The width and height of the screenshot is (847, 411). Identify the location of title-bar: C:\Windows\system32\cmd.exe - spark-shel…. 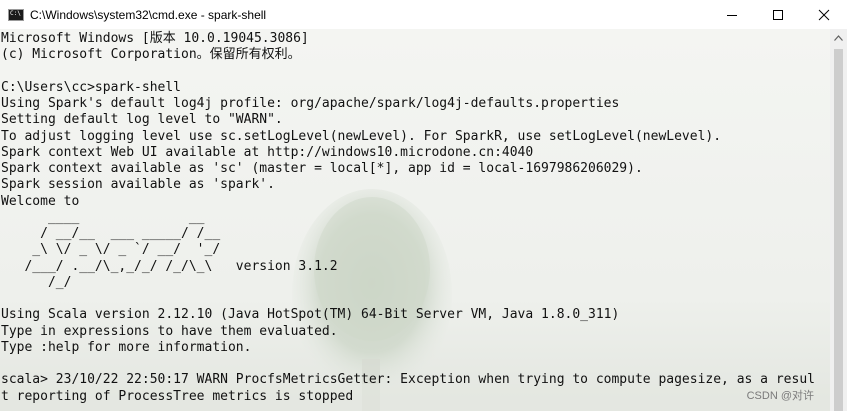
(423, 14).